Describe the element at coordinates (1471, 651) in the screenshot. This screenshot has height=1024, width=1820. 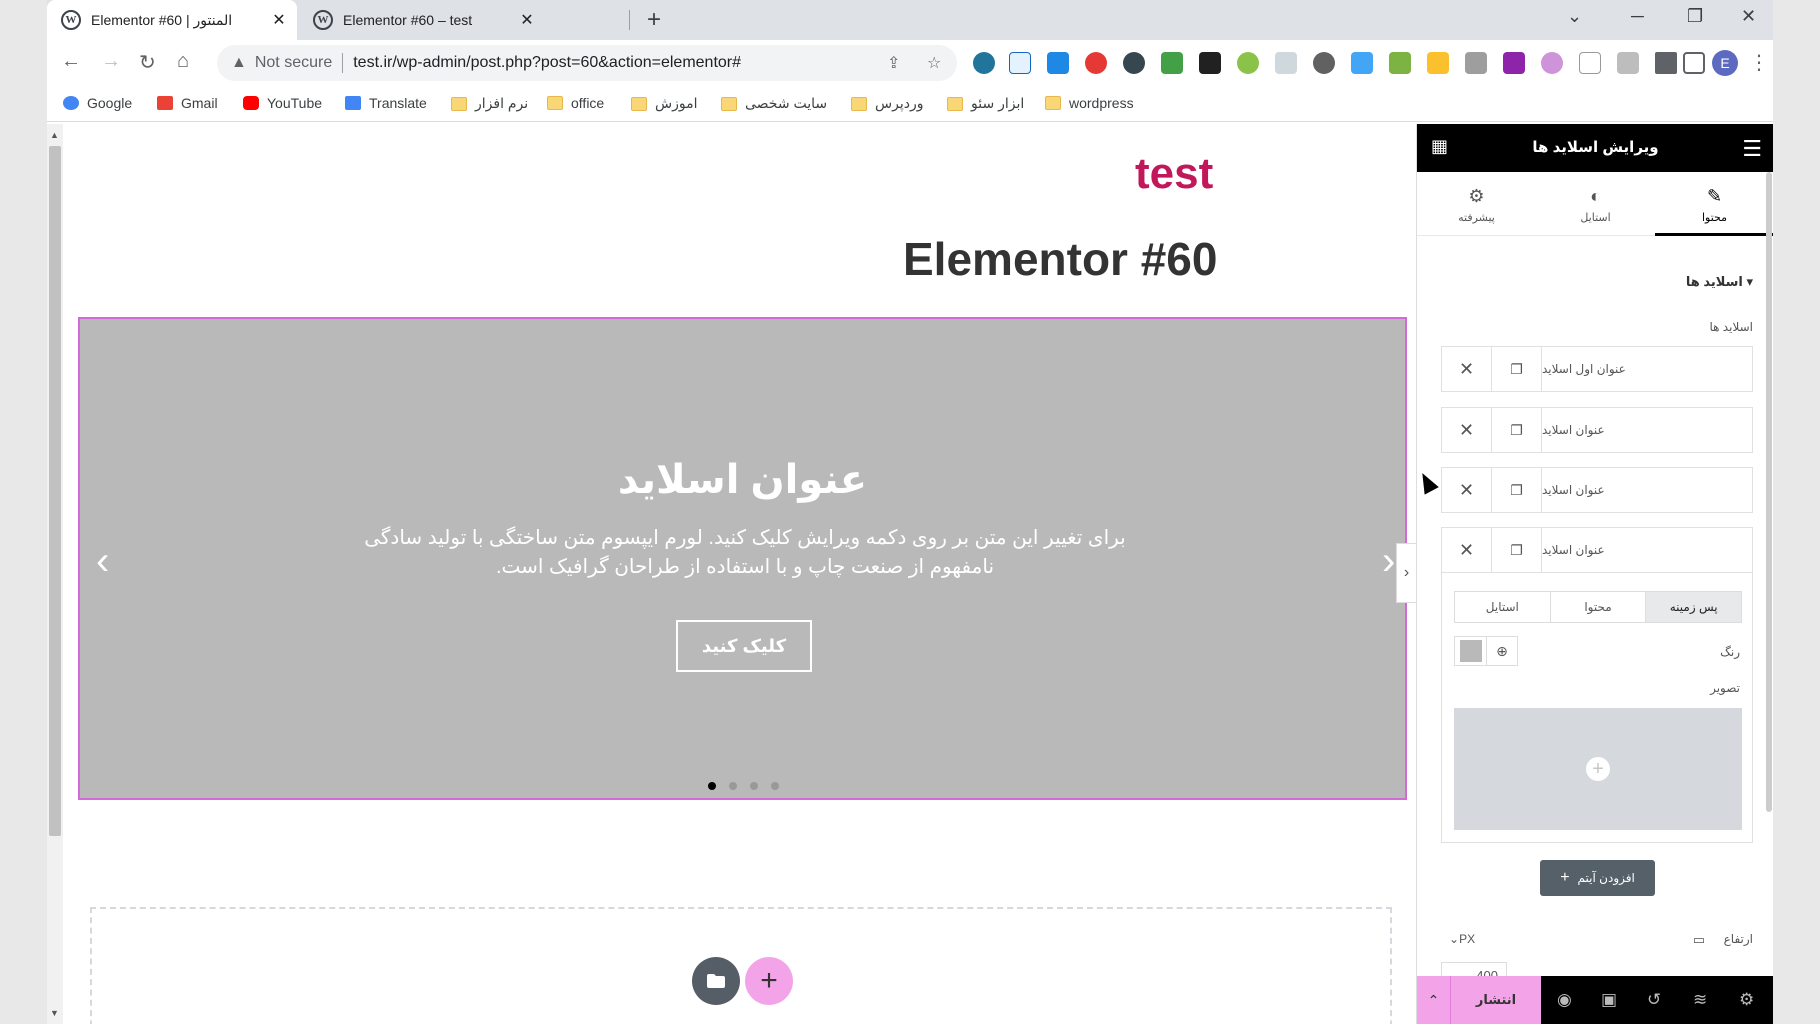
I see `color-swatch` at that location.